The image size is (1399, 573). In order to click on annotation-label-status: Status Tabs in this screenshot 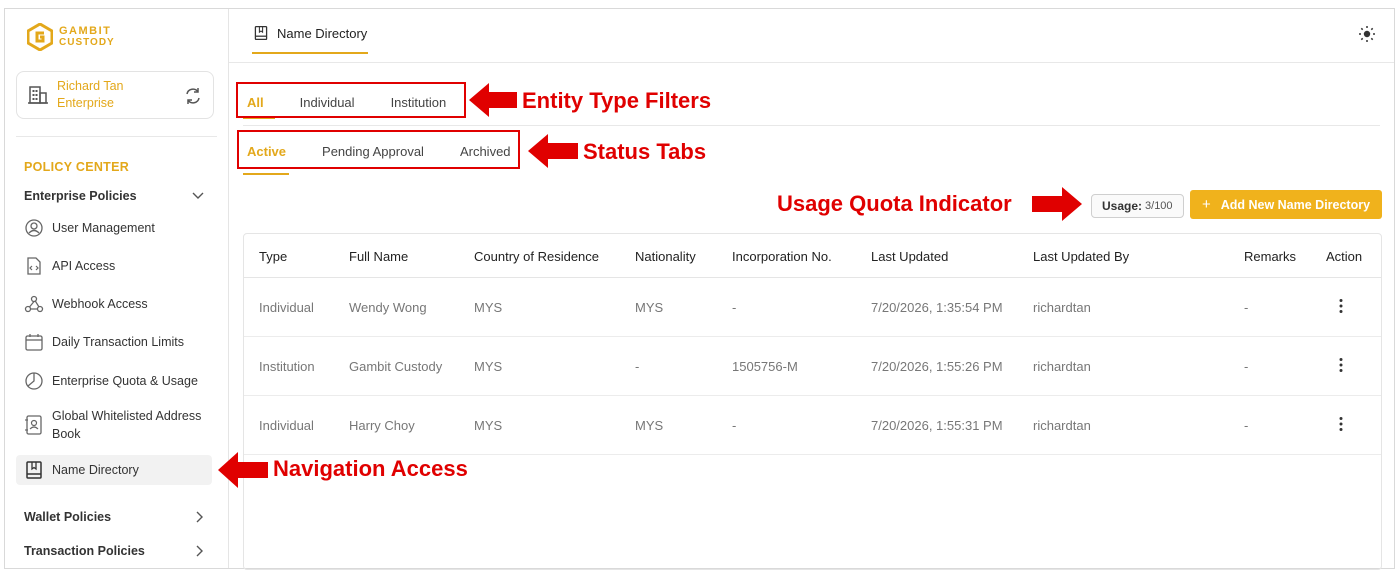, I will do `click(645, 151)`.